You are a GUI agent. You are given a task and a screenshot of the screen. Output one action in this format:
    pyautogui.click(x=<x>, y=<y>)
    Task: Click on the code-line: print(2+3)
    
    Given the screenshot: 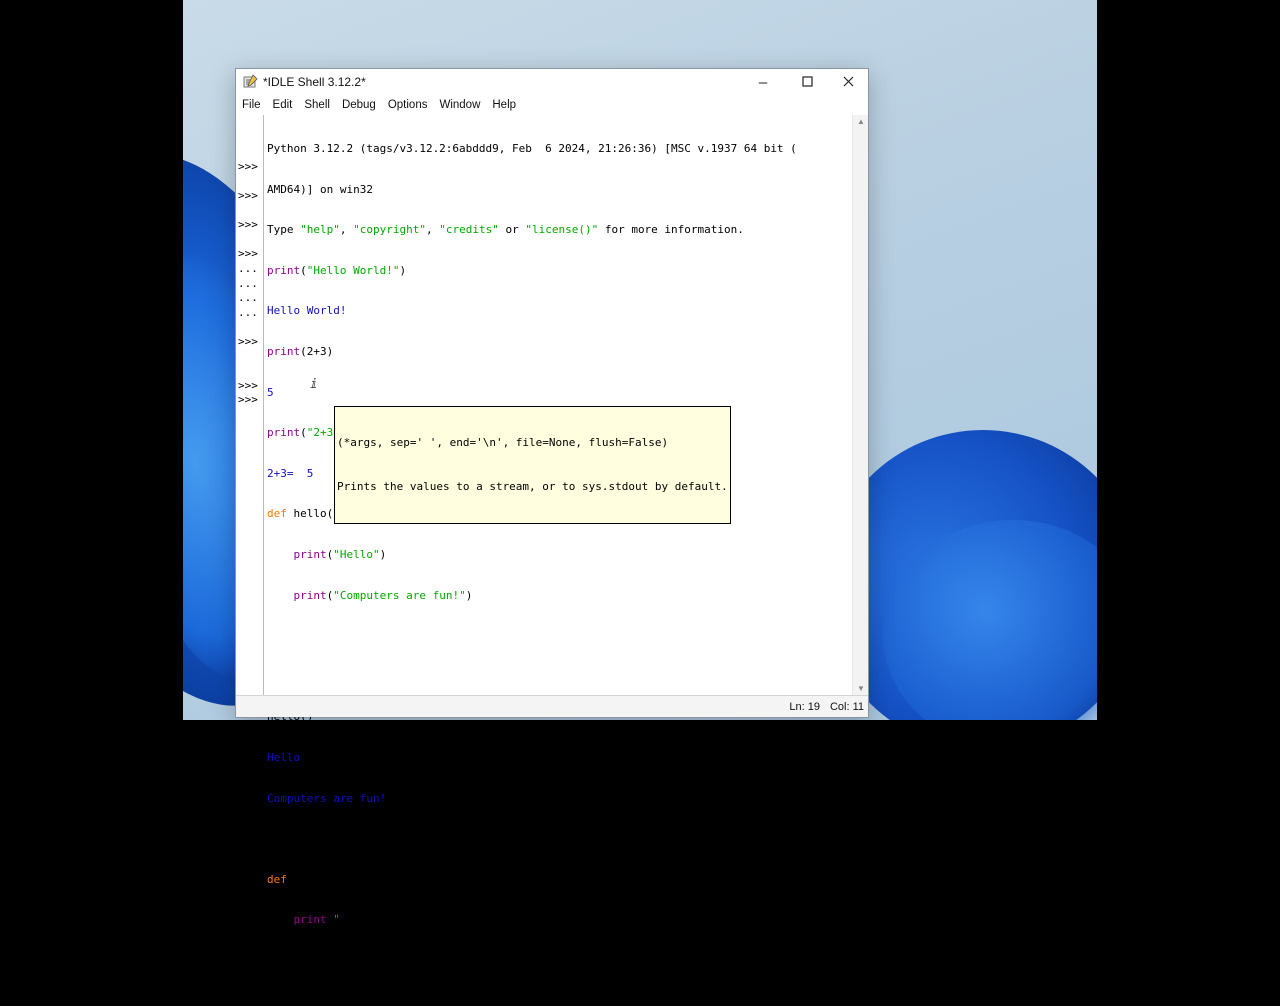 What is the action you would take?
    pyautogui.click(x=300, y=351)
    